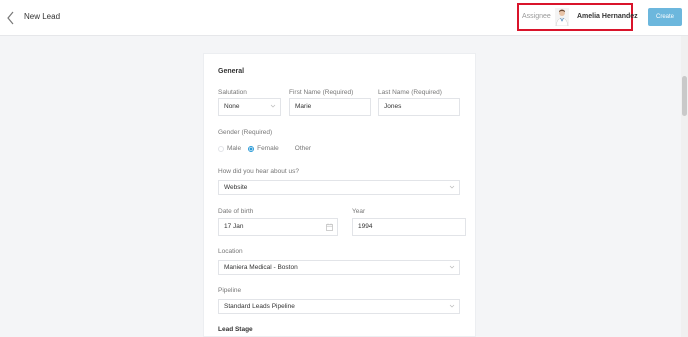 The height and width of the screenshot is (337, 688). What do you see at coordinates (261, 267) in the screenshot?
I see `location-value: Maniera Medical - Boston` at bounding box center [261, 267].